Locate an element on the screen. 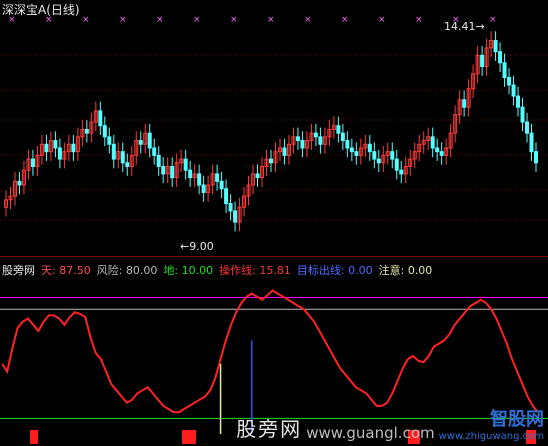  watermark: 股旁网 www.guangl.com 智股网 www.zhiguwang.com is located at coordinates (390, 423).